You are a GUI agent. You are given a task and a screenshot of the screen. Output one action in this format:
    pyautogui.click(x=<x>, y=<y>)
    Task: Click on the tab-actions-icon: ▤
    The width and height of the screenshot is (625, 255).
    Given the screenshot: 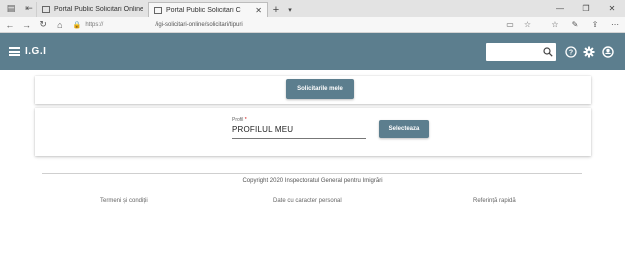 What is the action you would take?
    pyautogui.click(x=11, y=8)
    